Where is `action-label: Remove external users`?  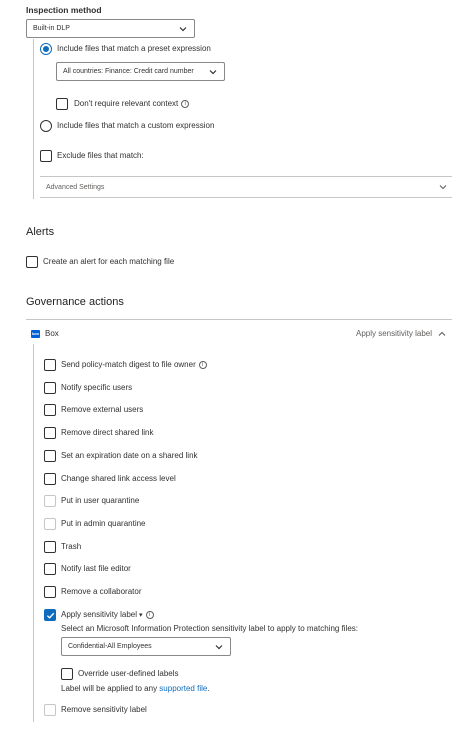 action-label: Remove external users is located at coordinates (102, 409).